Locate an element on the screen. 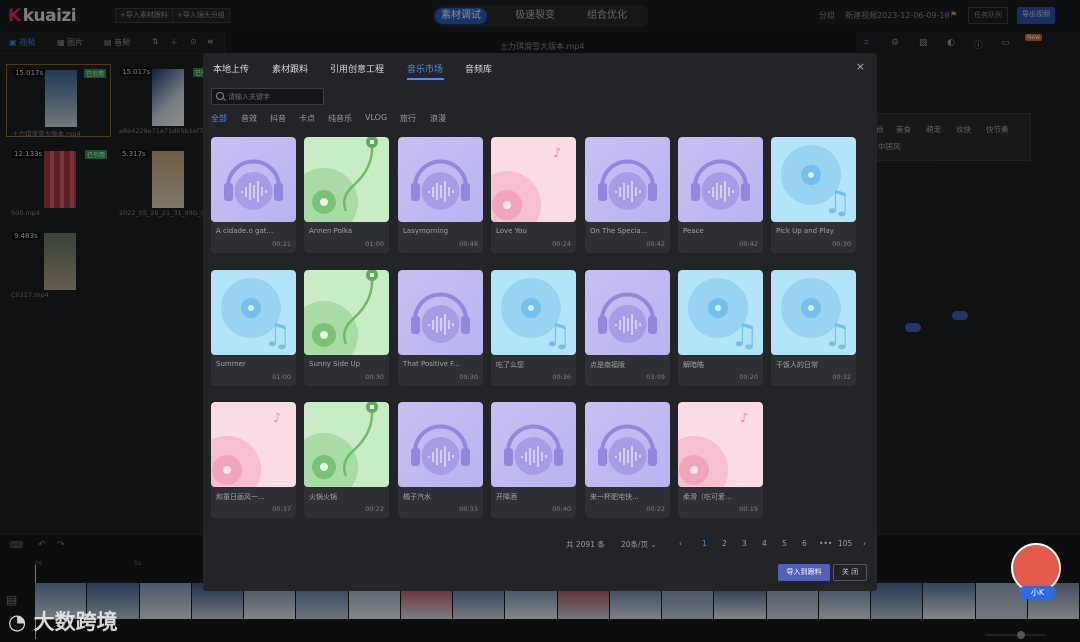 This screenshot has width=1080, height=642. page-size-select: 20条/页 ⌄ is located at coordinates (639, 544).